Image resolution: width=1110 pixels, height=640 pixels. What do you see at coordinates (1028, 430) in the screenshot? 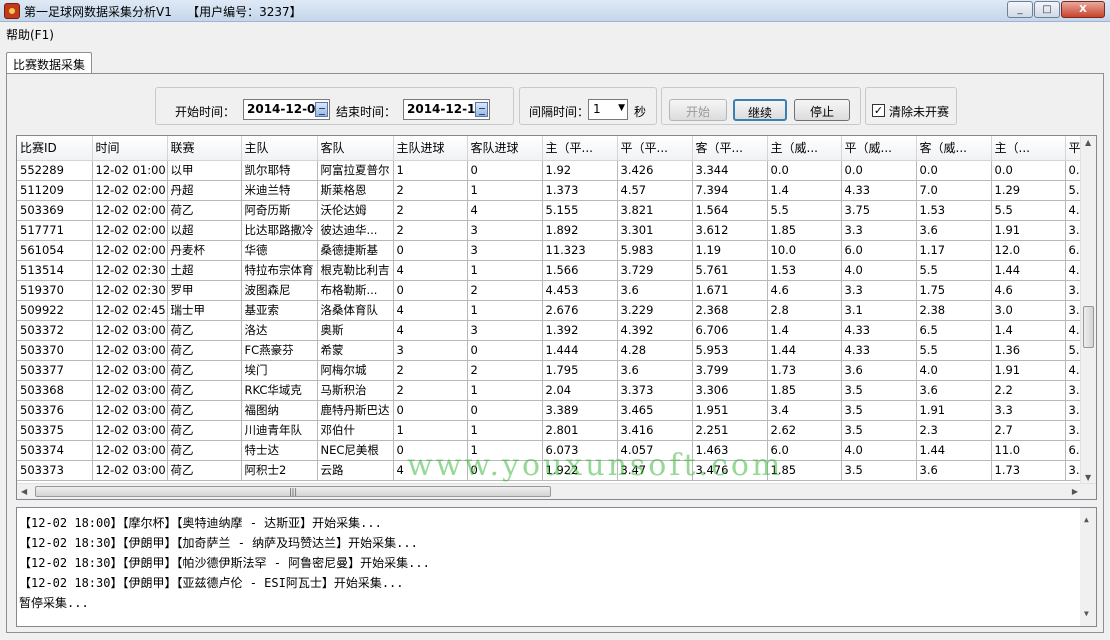
I see `table-cell: 2.7` at bounding box center [1028, 430].